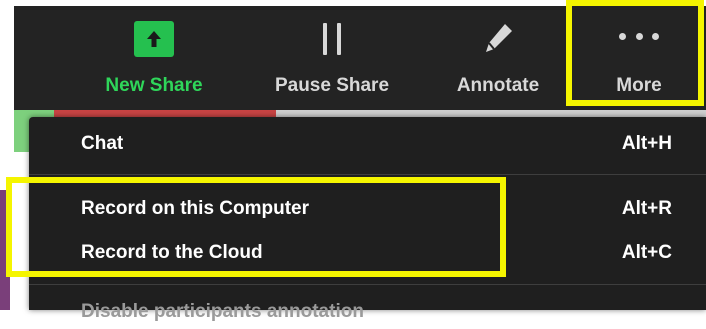 Image resolution: width=706 pixels, height=329 pixels. What do you see at coordinates (102, 143) in the screenshot?
I see `menu-item-label: Chat` at bounding box center [102, 143].